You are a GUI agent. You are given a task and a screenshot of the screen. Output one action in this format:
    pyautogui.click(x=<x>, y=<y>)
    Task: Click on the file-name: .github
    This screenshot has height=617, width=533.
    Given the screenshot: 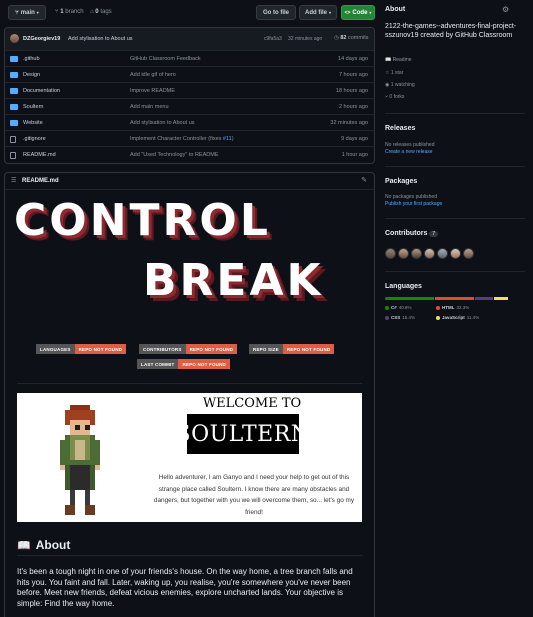 What is the action you would take?
    pyautogui.click(x=31, y=59)
    